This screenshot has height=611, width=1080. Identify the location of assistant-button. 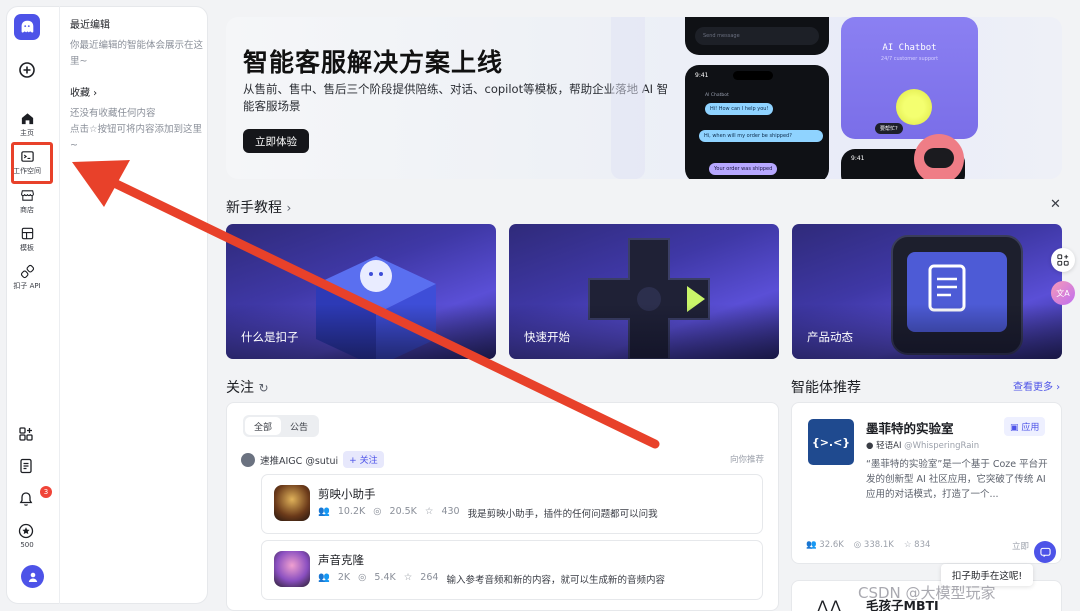
(1045, 552).